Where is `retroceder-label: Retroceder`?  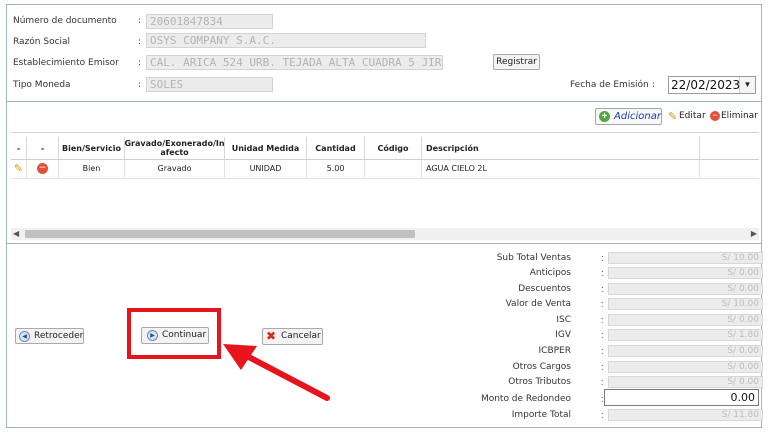
retroceder-label: Retroceder is located at coordinates (59, 336).